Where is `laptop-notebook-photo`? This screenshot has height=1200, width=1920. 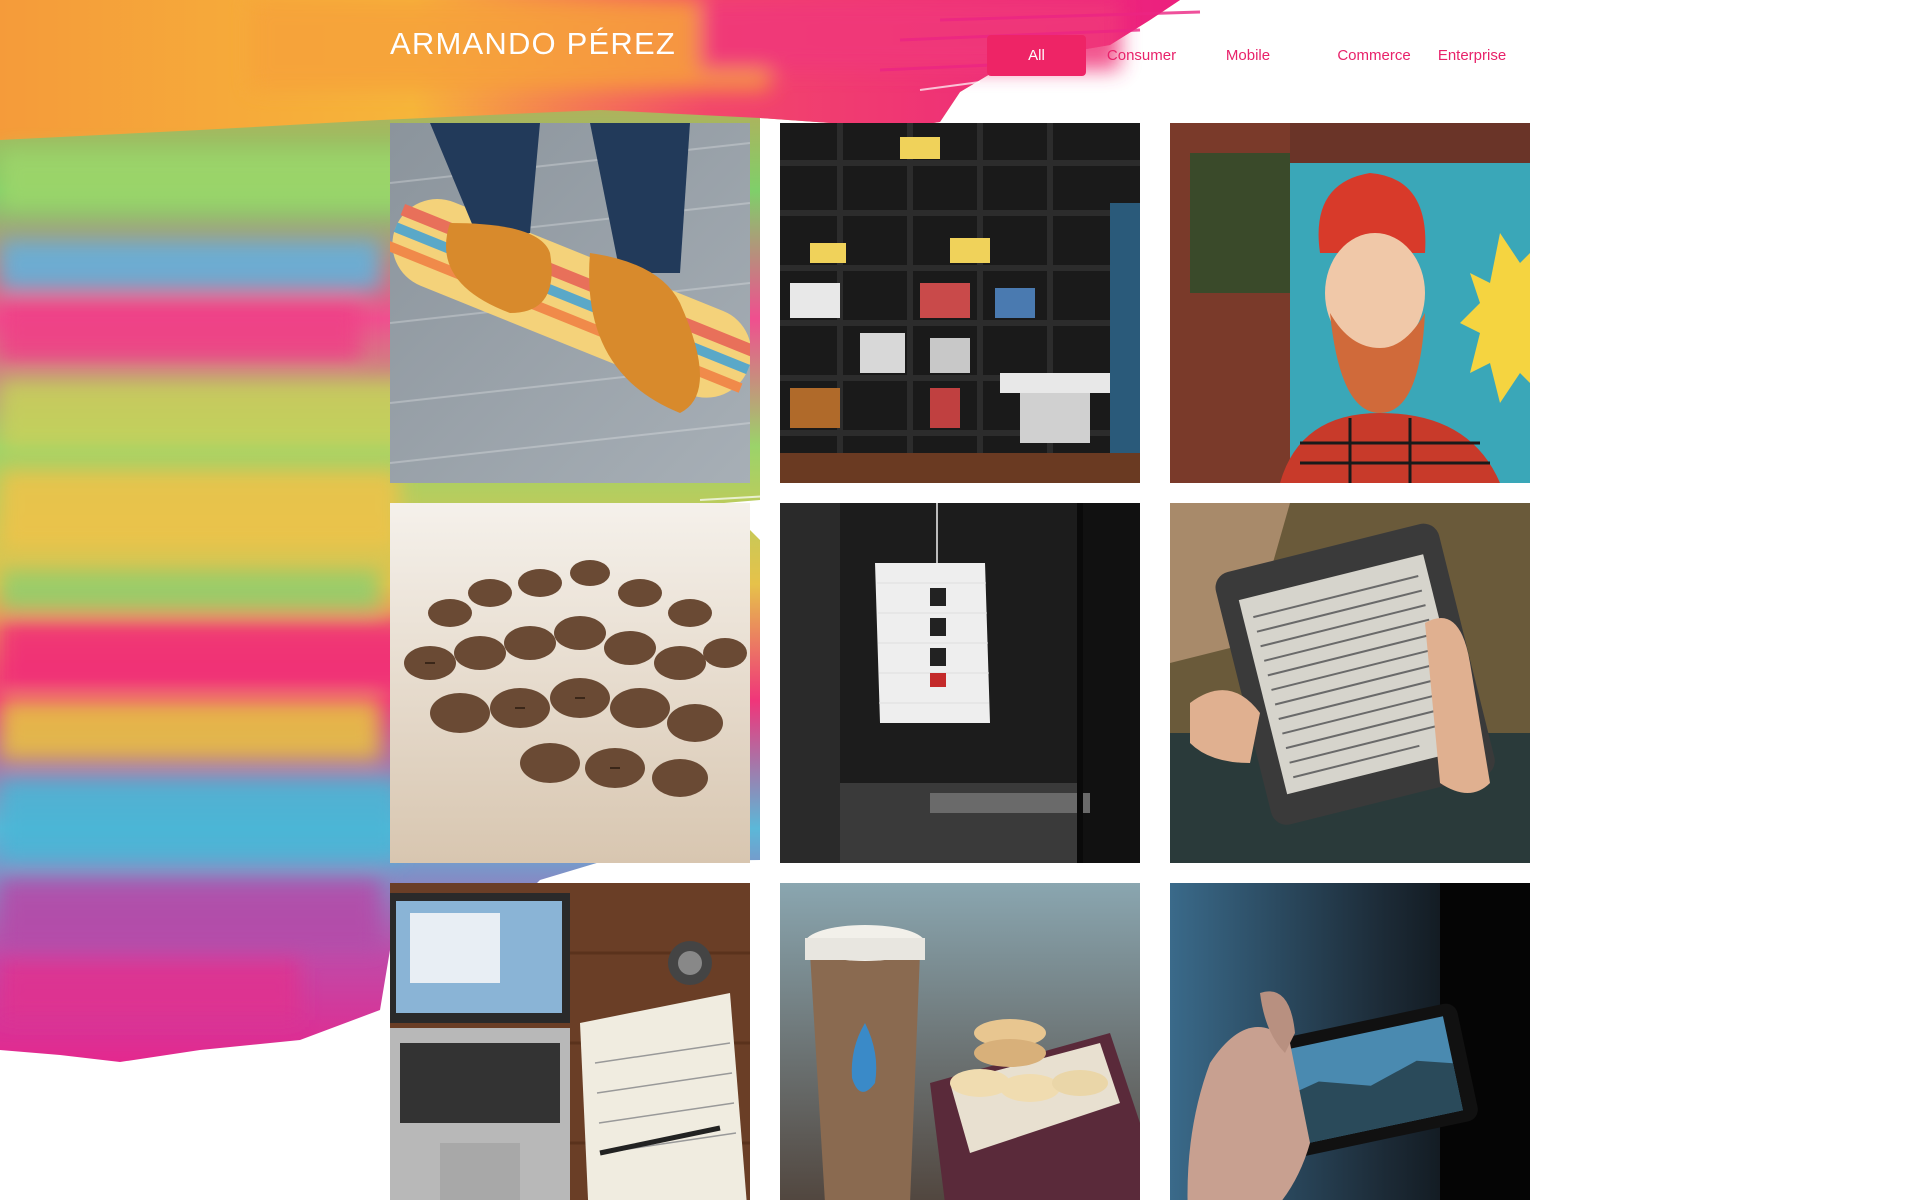
laptop-notebook-photo is located at coordinates (570, 1041).